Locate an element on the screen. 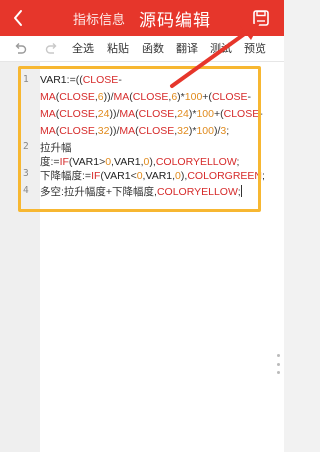 Image resolution: width=320 pixels, height=452 pixels. editor-toolbar: 全选 粘贴 函数 翻译 测试 预览 is located at coordinates (142, 49).